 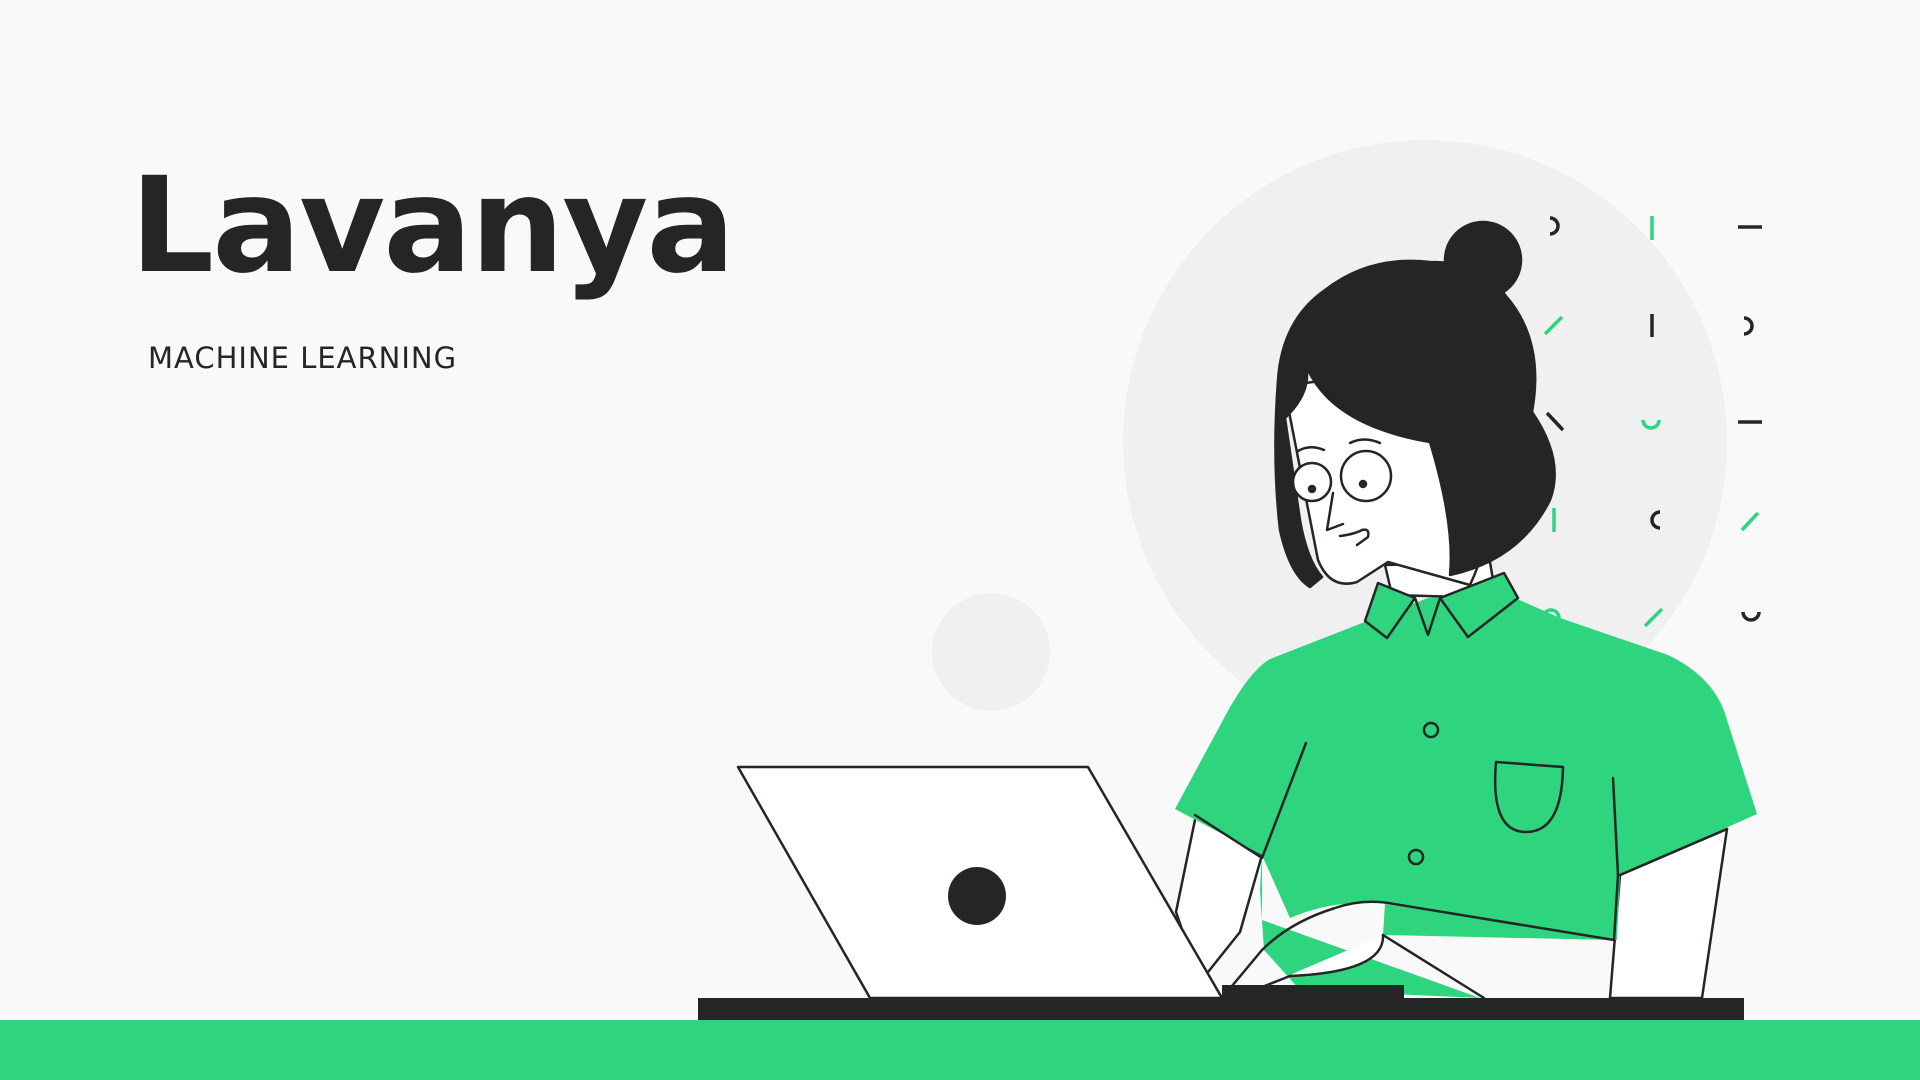 I want to click on background-circle-small, so click(x=991, y=652).